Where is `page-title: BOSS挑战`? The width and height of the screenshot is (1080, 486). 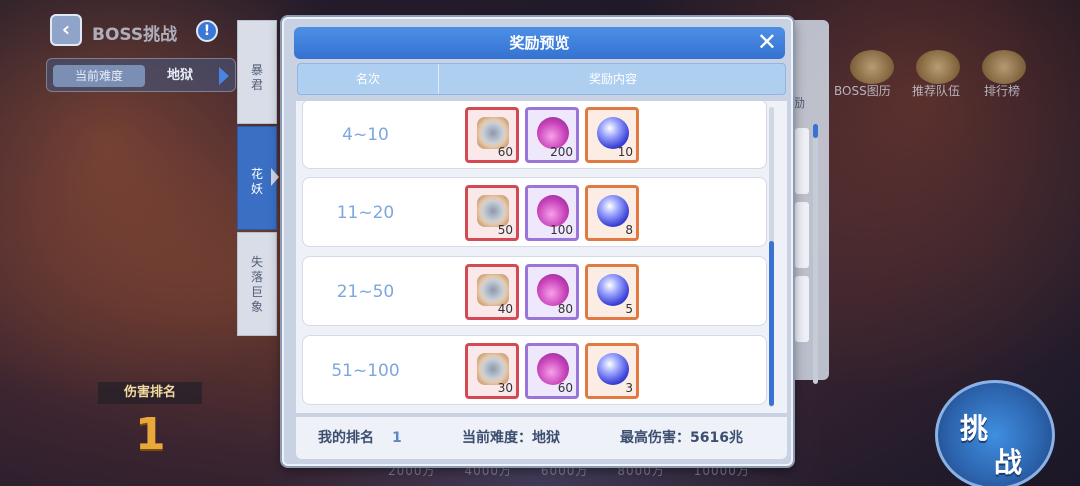 page-title: BOSS挑战 is located at coordinates (135, 35).